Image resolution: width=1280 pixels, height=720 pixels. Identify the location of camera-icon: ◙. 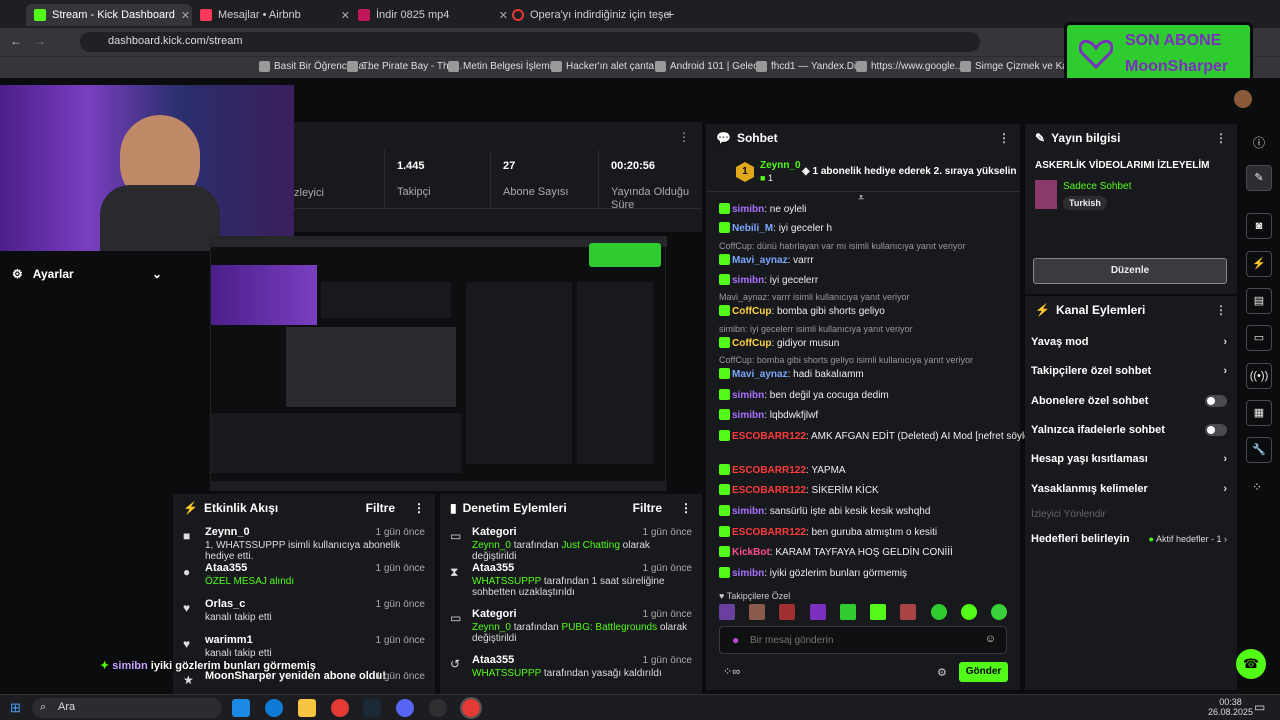
(1259, 226).